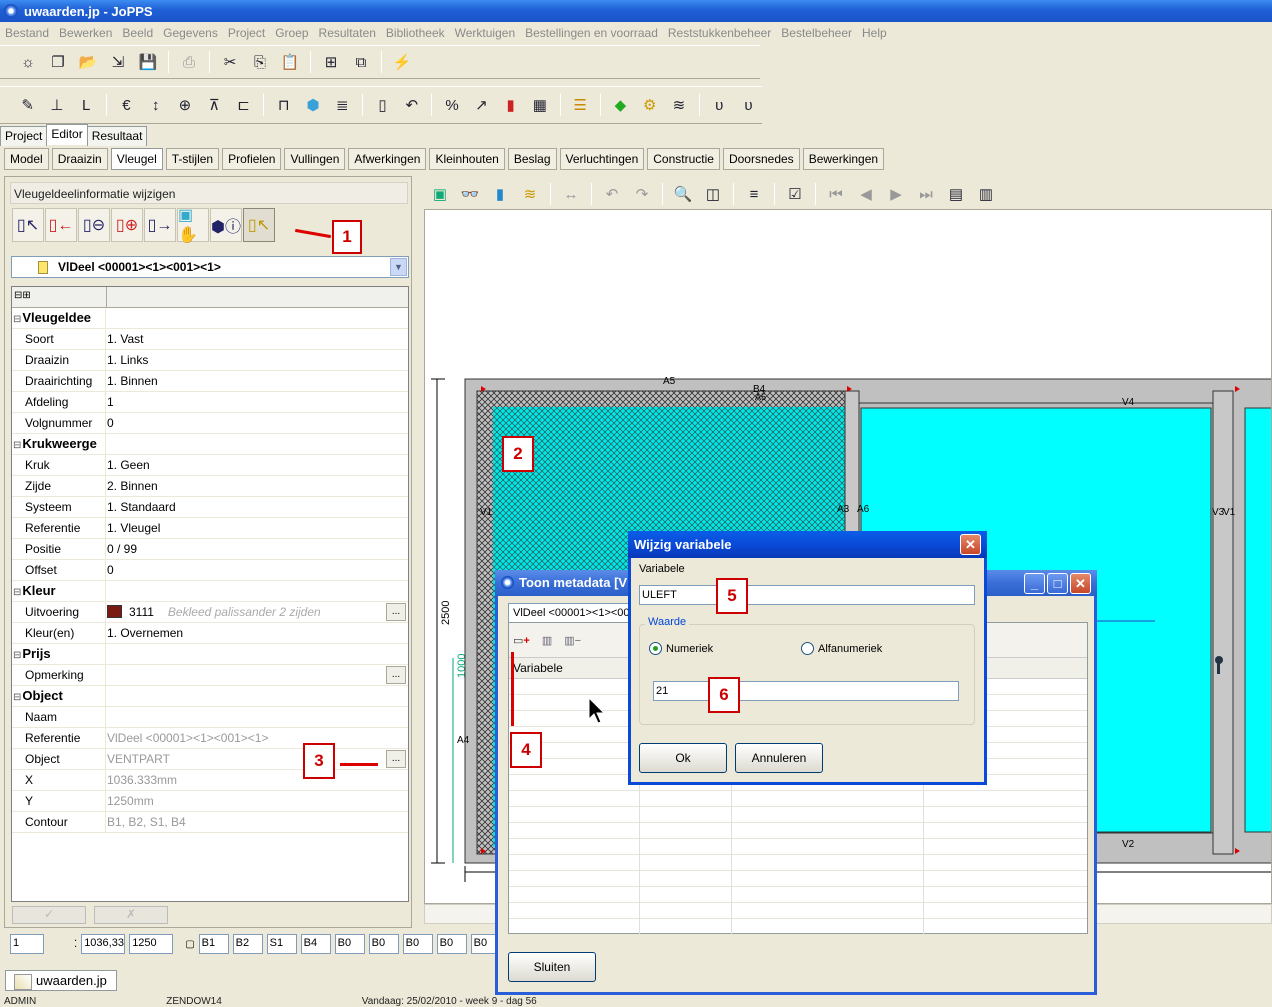 The width and height of the screenshot is (1272, 1007). Describe the element at coordinates (137, 33) in the screenshot. I see `menu-beeld: Beeld` at that location.